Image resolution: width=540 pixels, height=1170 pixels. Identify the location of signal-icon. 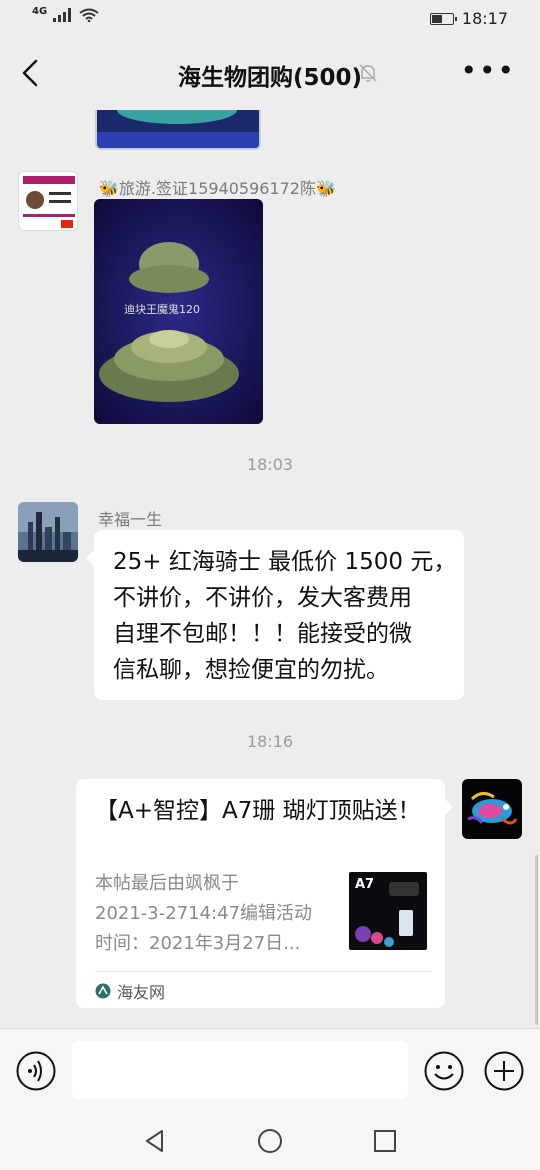
(62, 15).